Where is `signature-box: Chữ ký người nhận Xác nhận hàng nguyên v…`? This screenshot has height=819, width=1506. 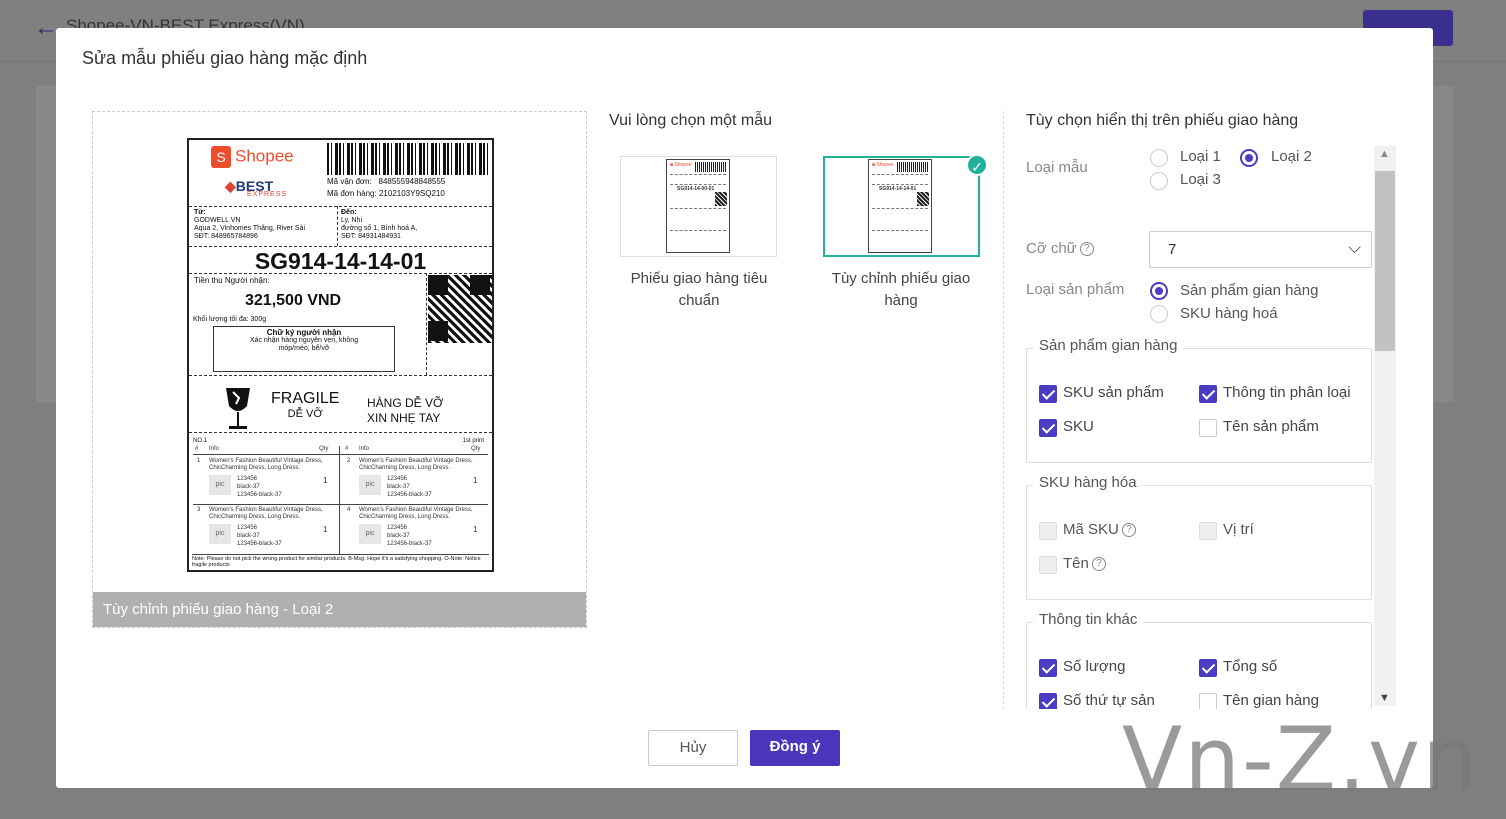
signature-box: Chữ ký người nhận Xác nhận hàng nguyên v… is located at coordinates (304, 349).